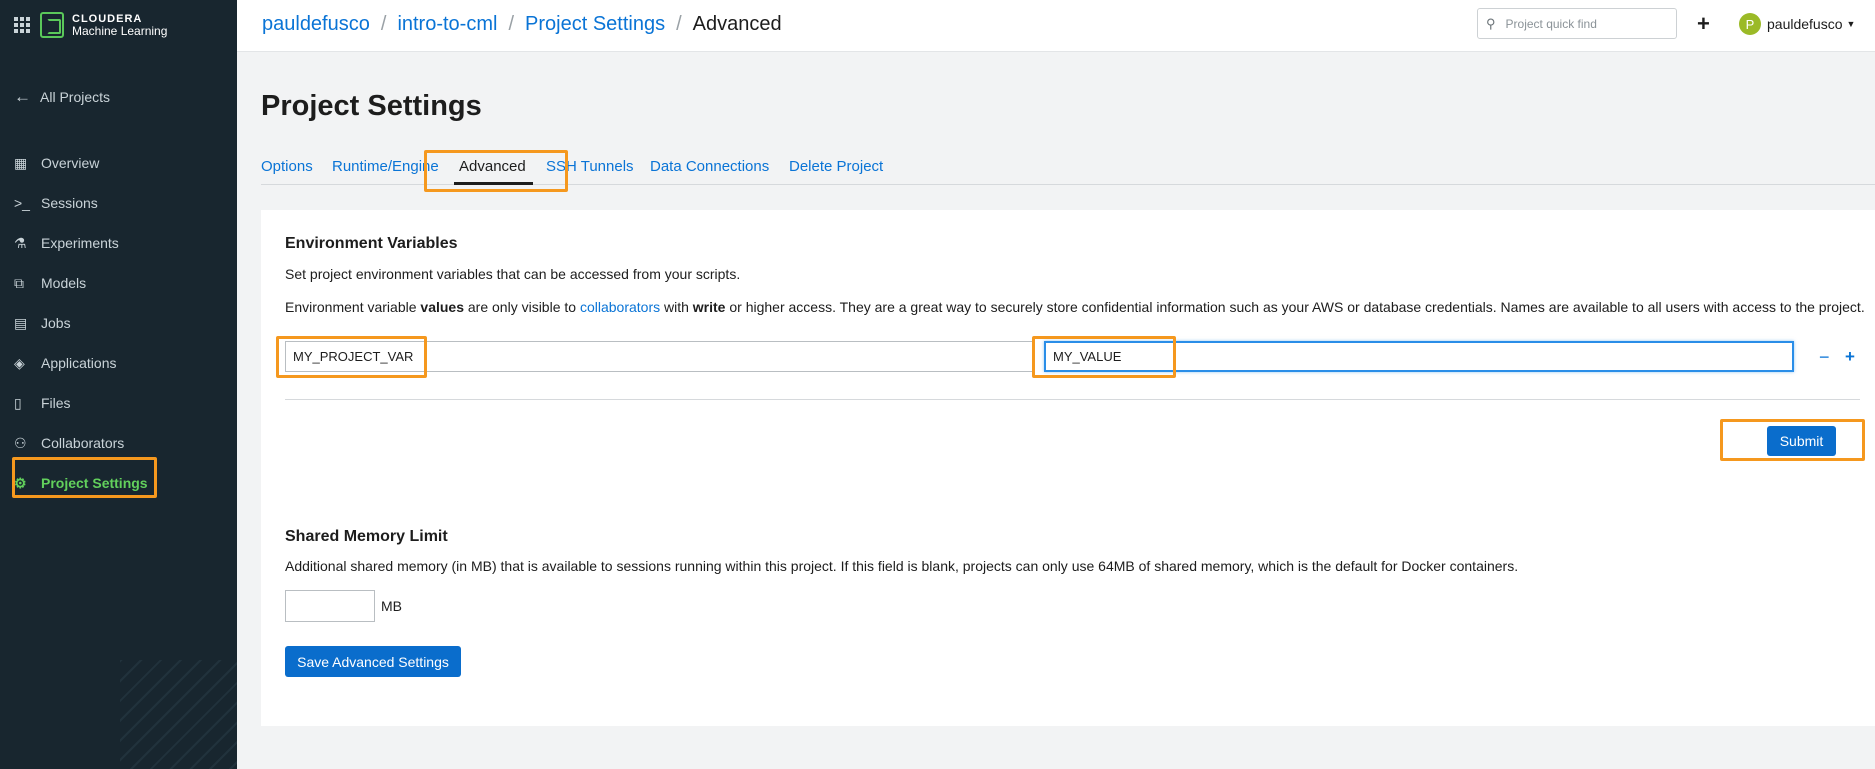  Describe the element at coordinates (21, 322) in the screenshot. I see `jobs-icon: ▤` at that location.